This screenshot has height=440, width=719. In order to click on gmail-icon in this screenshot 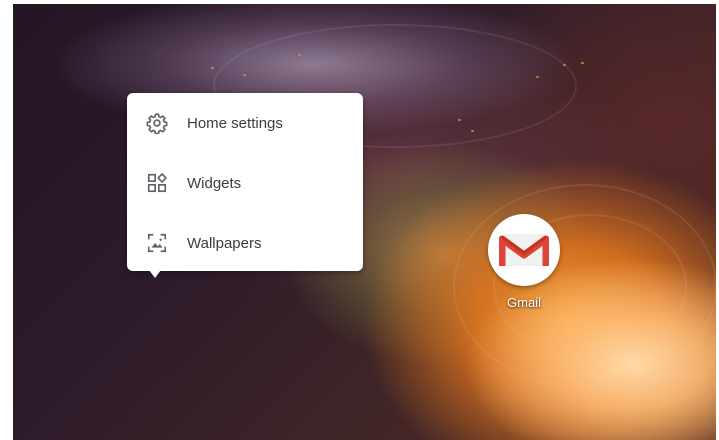, I will do `click(524, 250)`.